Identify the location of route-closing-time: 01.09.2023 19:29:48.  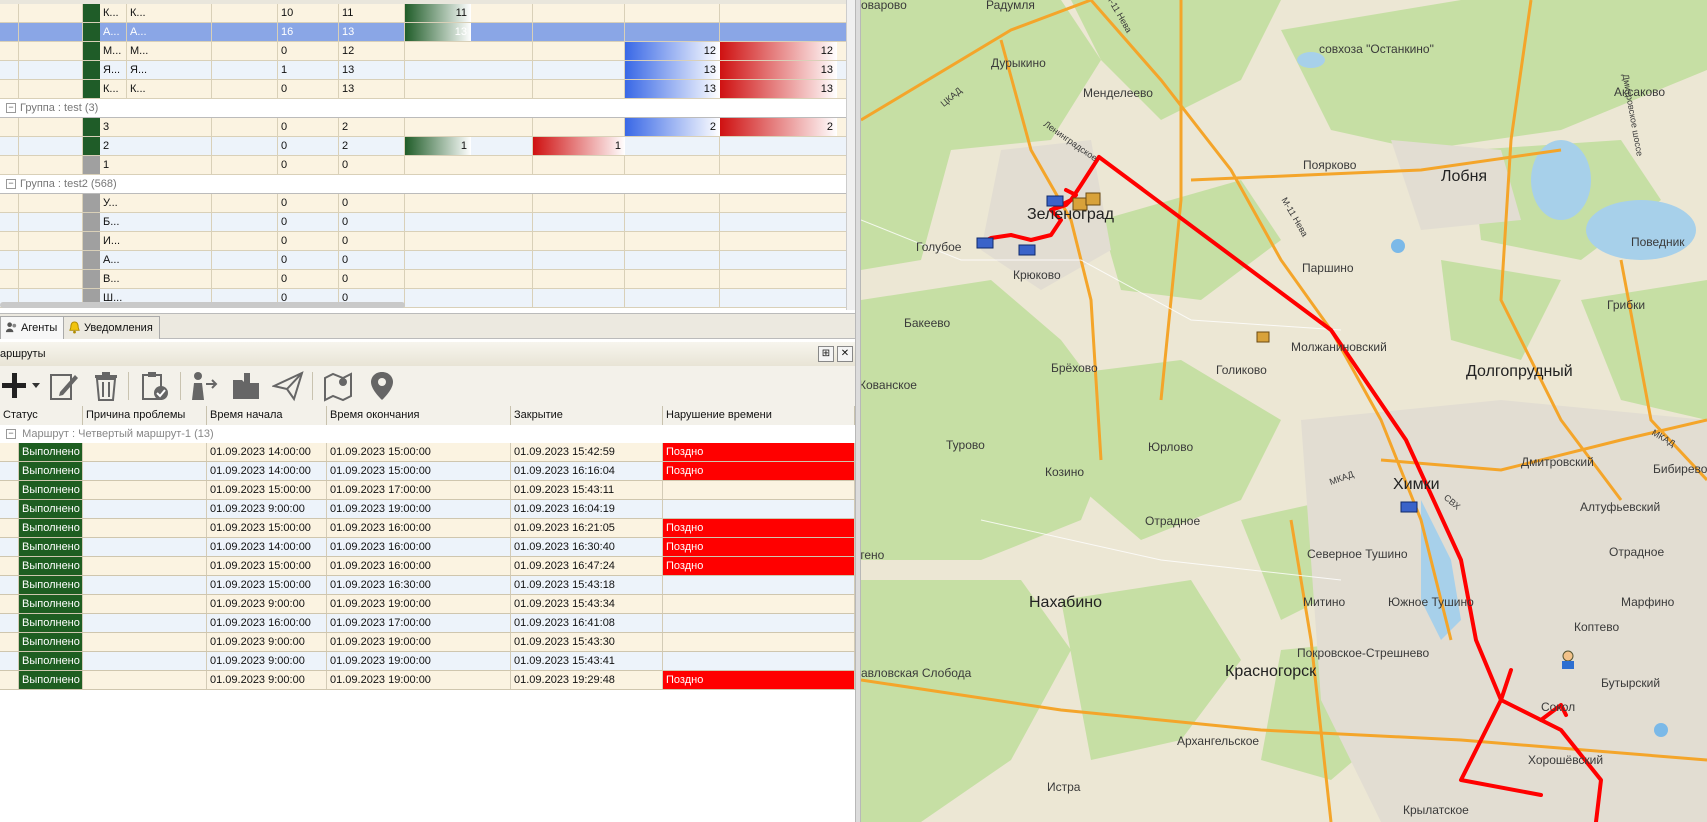
(587, 680).